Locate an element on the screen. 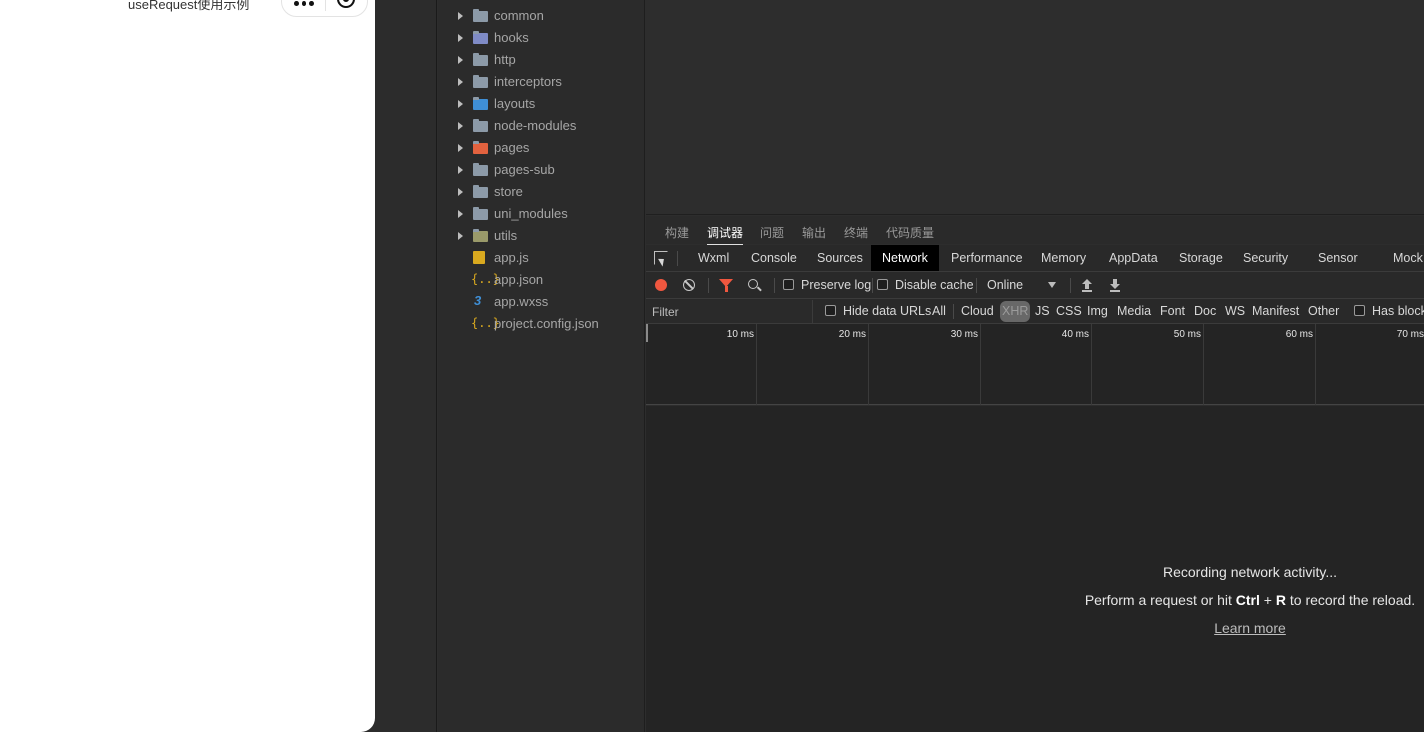 The image size is (1424, 732). tree-item-label: interceptors is located at coordinates (528, 81).